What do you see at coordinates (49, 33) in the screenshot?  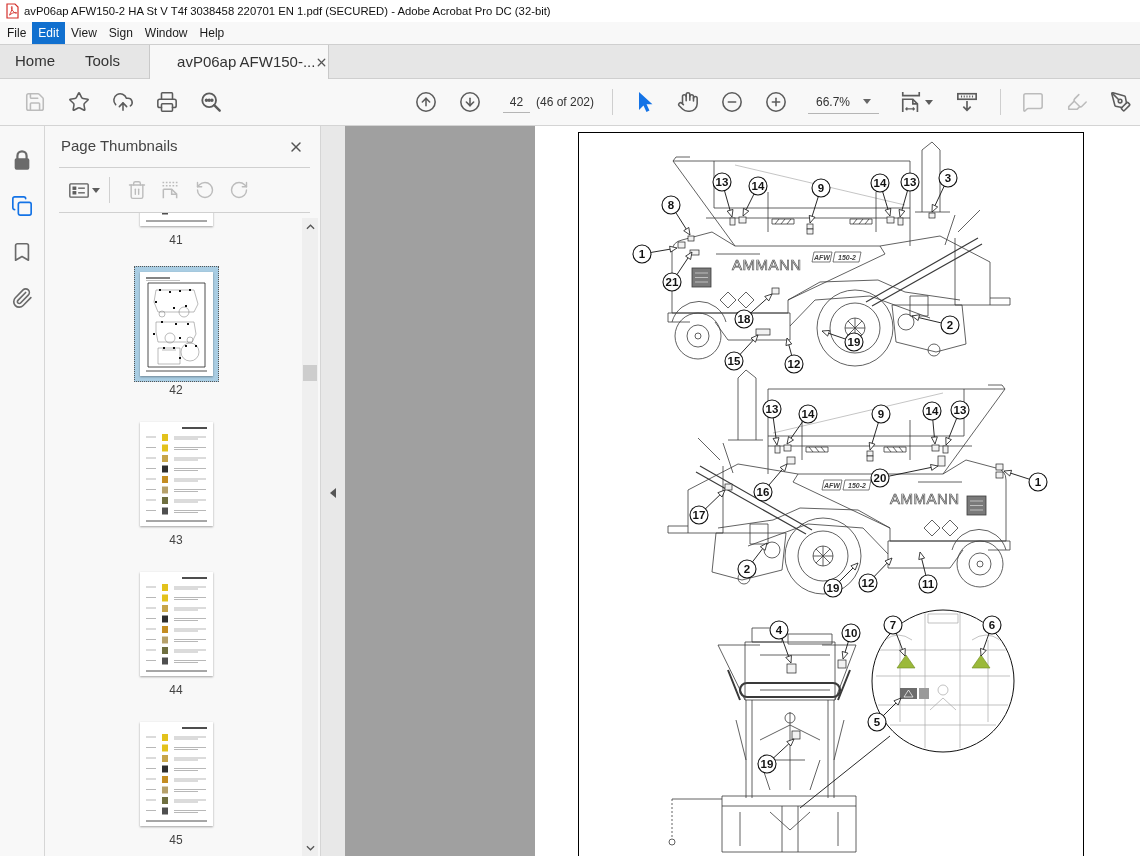 I see `menu-item: Edit` at bounding box center [49, 33].